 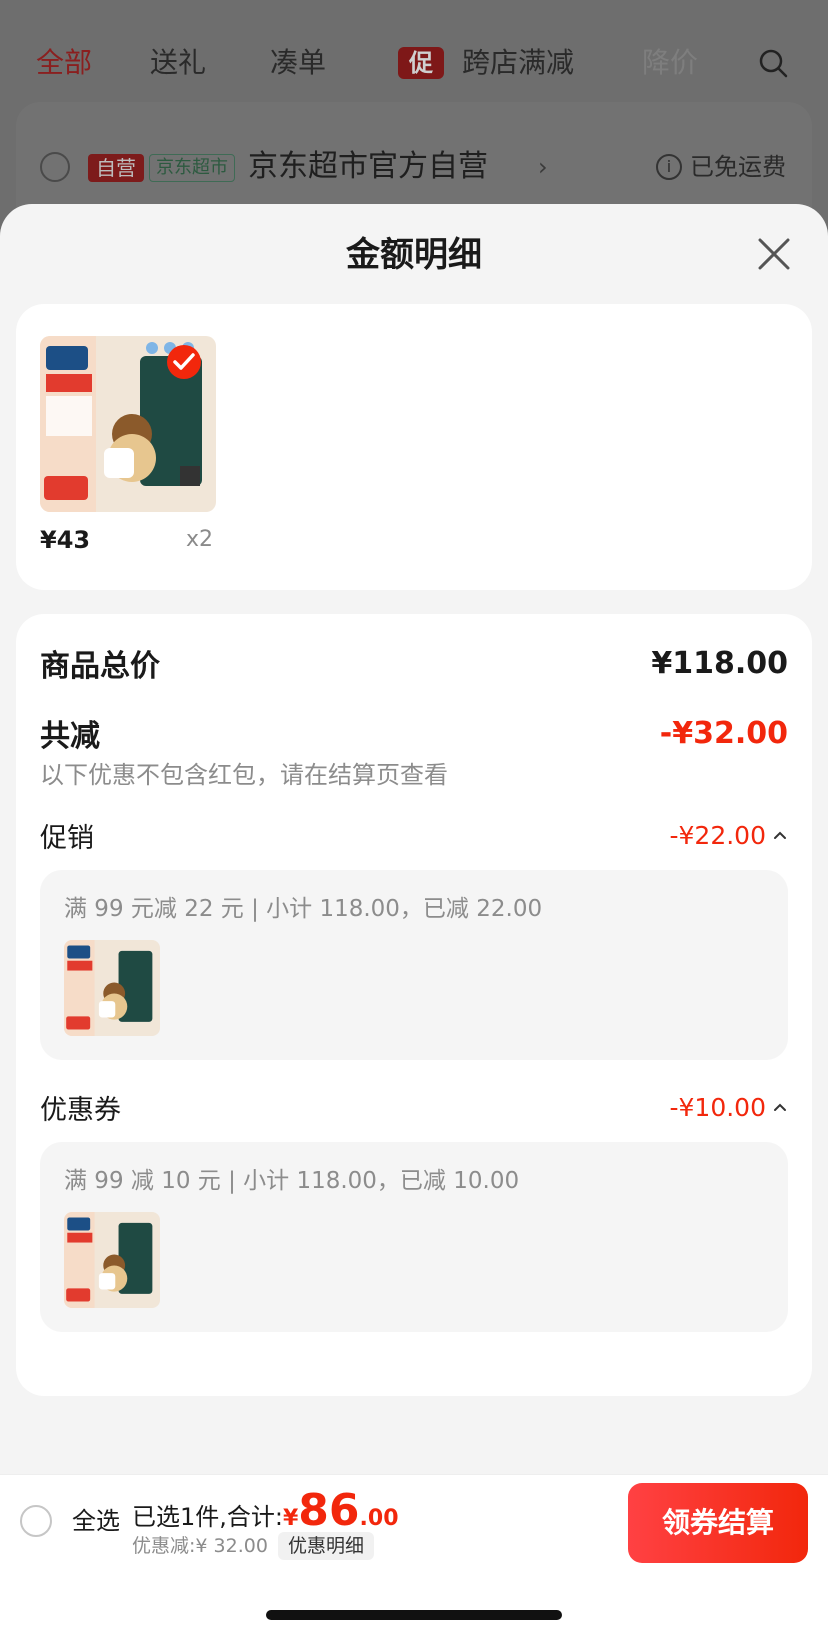 I want to click on selected-total: 已选1件,合计: ¥ 86 .00, so click(x=265, y=1513).